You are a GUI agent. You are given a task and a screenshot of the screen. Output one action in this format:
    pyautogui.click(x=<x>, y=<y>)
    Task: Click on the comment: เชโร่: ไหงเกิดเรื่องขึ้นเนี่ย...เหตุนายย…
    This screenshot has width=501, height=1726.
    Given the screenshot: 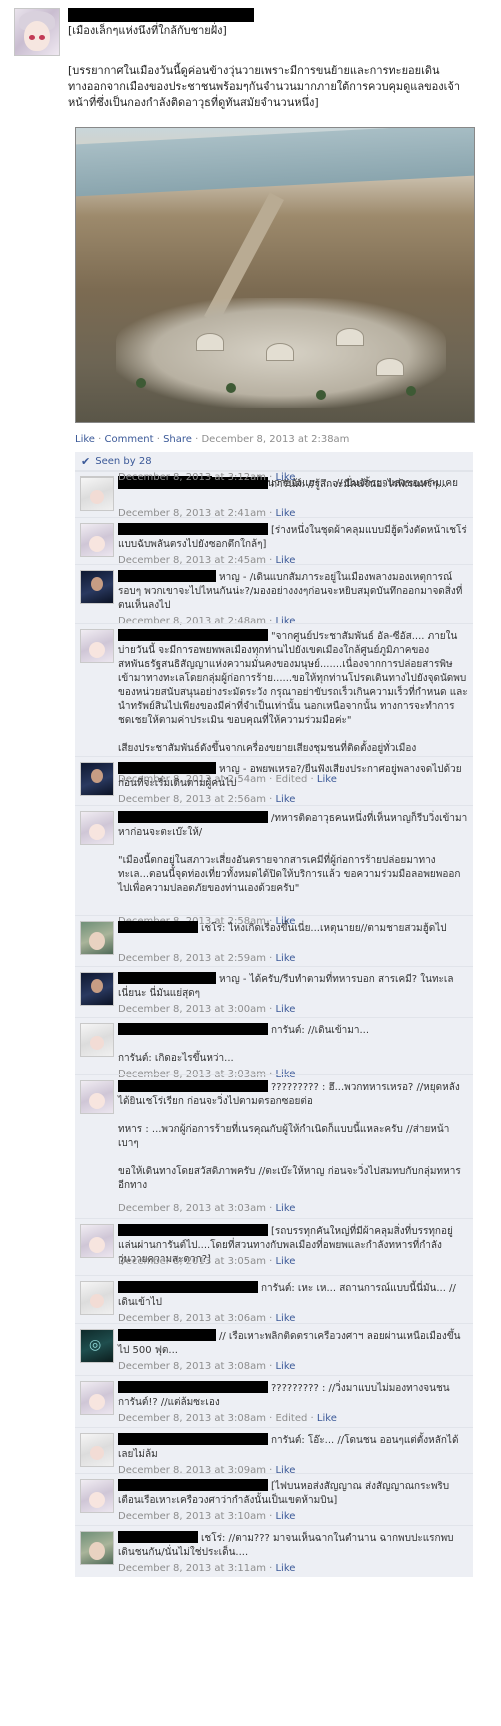 What is the action you would take?
    pyautogui.click(x=274, y=941)
    